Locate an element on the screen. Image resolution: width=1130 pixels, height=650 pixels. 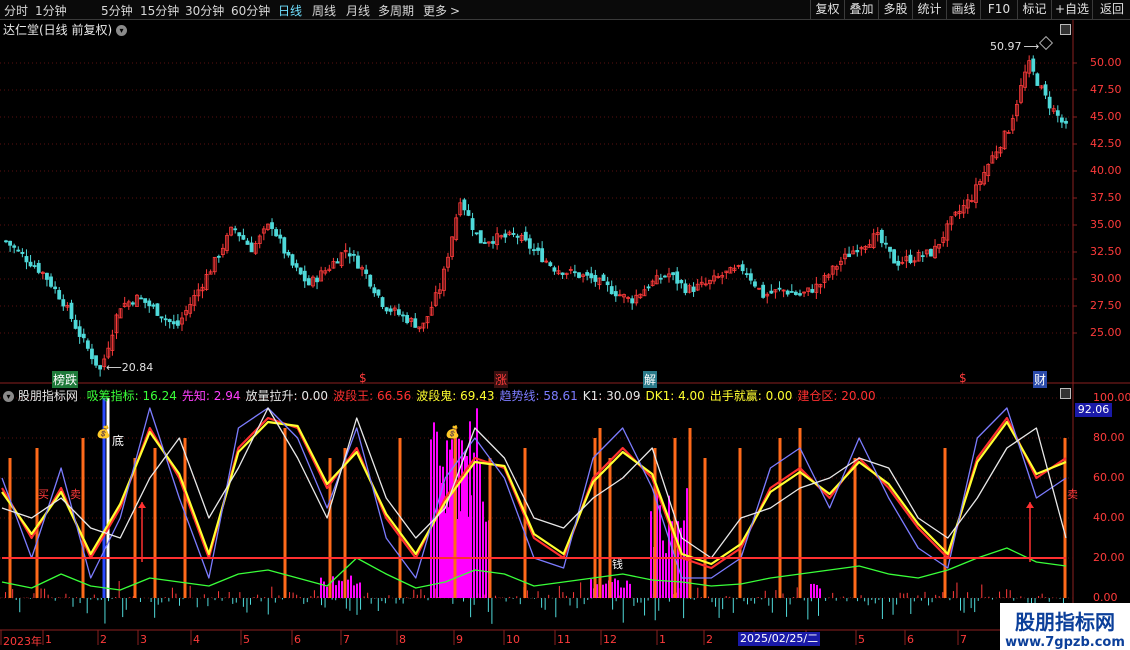
y-tick-label: 27.50 is located at coordinates (1106, 305).